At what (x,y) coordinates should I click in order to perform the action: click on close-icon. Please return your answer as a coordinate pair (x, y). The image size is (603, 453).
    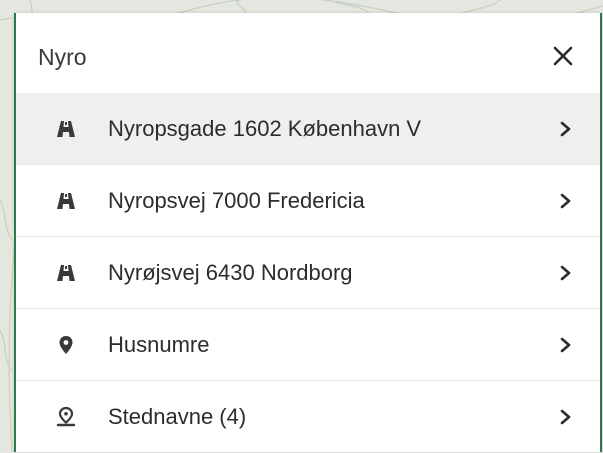
    Looking at the image, I should click on (563, 56).